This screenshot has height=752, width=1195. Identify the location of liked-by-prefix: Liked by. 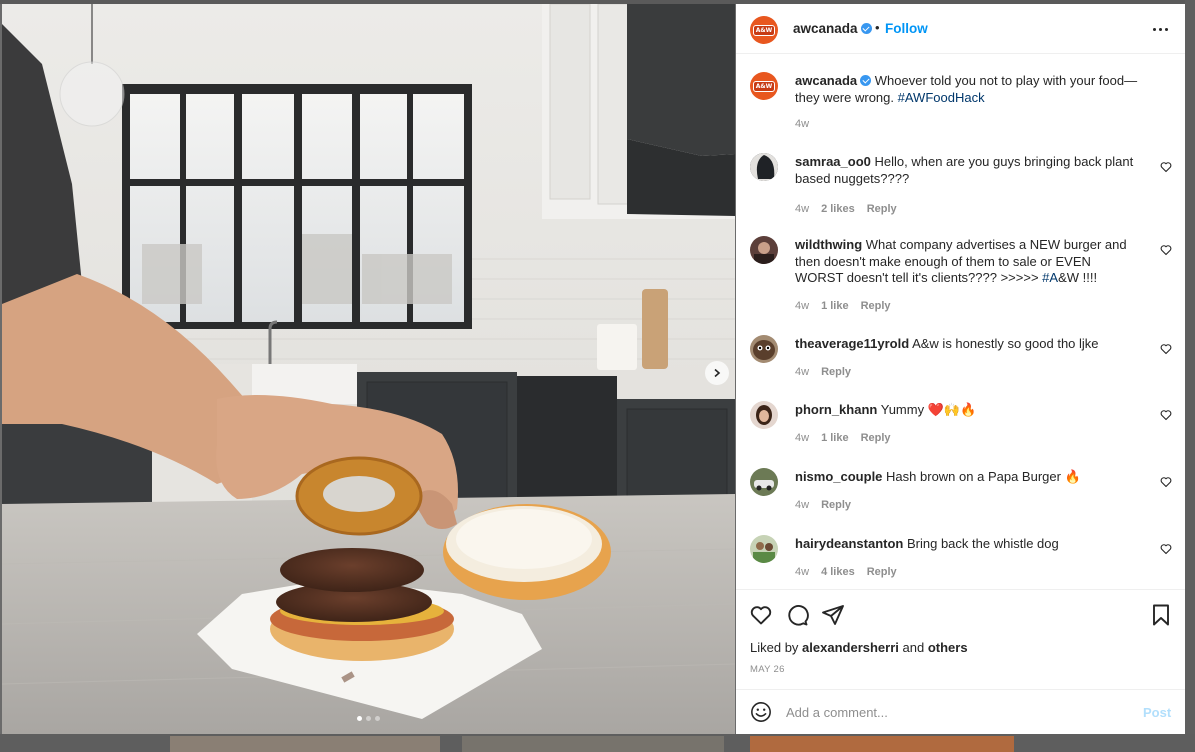
(774, 647).